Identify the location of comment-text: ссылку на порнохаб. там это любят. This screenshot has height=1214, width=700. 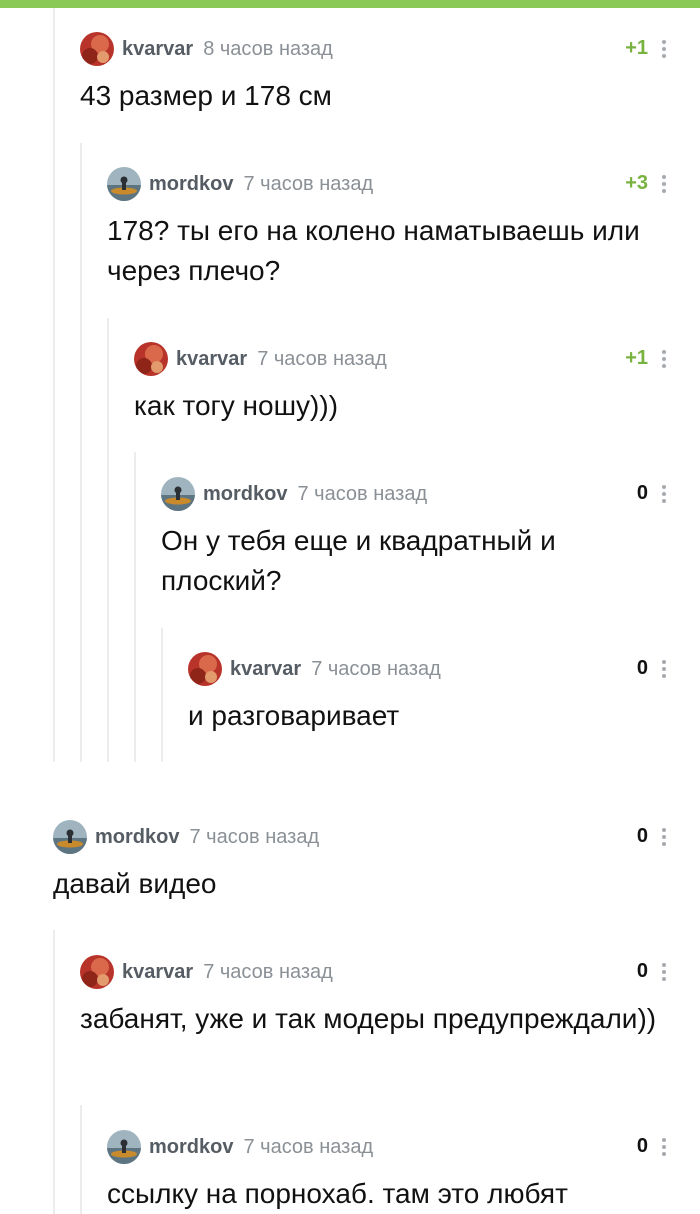
(337, 1193).